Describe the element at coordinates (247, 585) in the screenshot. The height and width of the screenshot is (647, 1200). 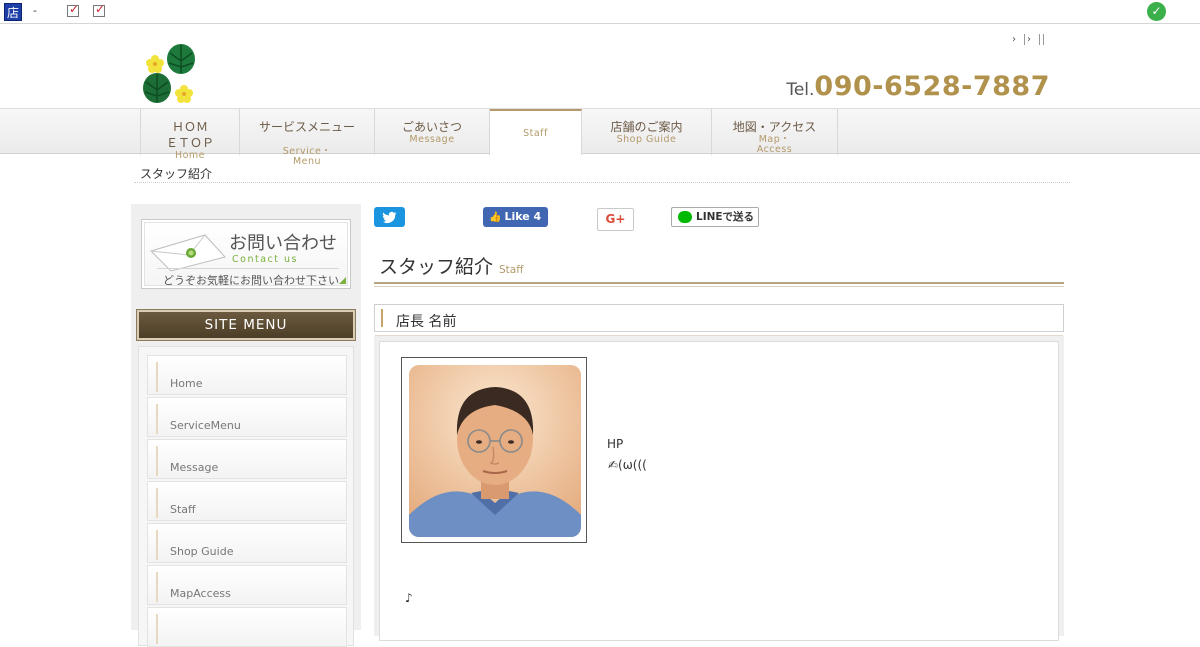
I see `sidebar-item-map-access: MapAccess` at that location.